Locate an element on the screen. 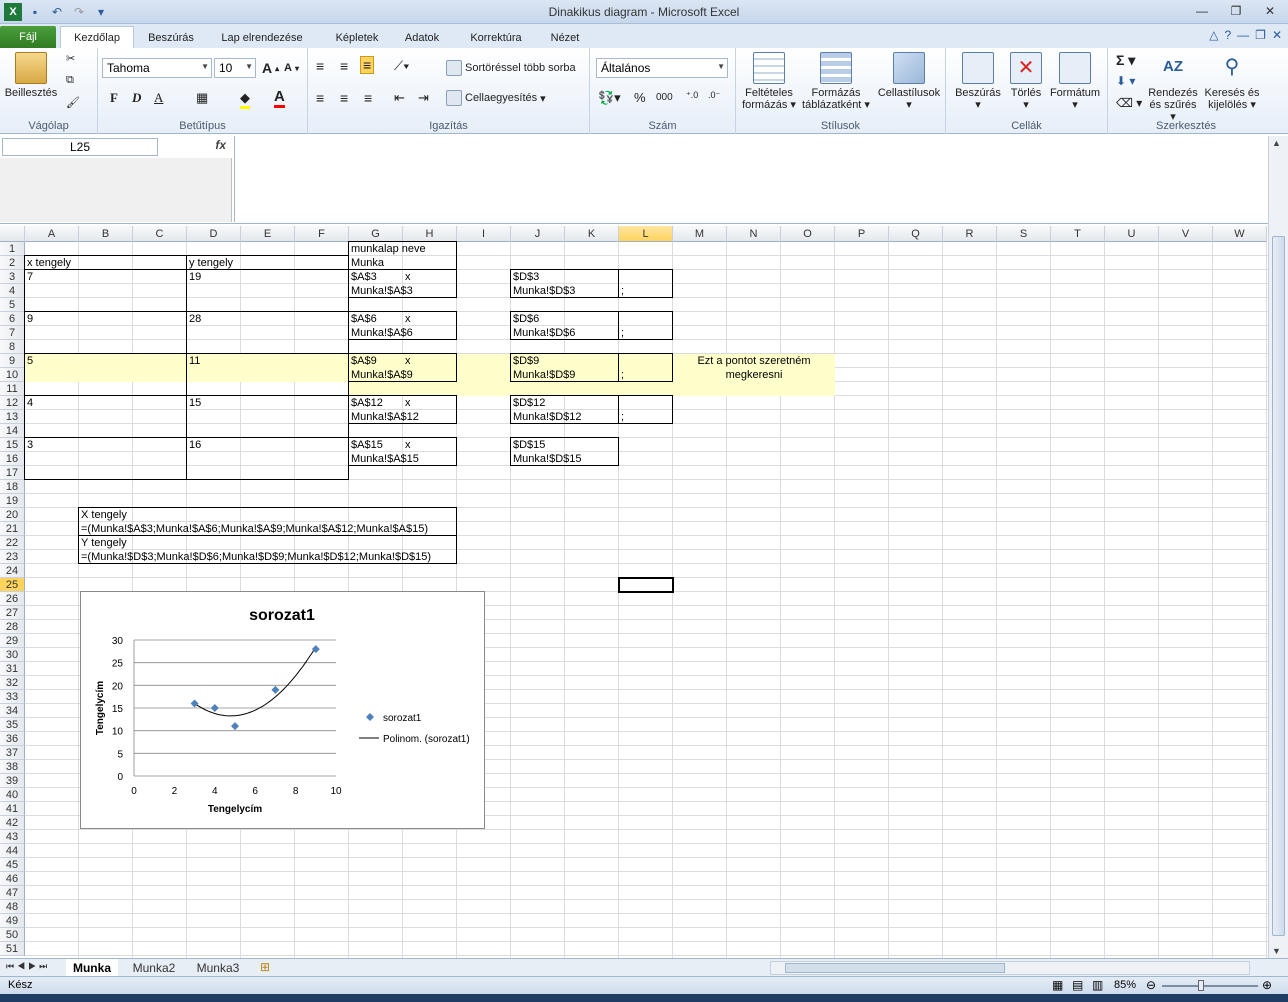 The image size is (1288, 1002). row-header-9: 9 is located at coordinates (12, 361).